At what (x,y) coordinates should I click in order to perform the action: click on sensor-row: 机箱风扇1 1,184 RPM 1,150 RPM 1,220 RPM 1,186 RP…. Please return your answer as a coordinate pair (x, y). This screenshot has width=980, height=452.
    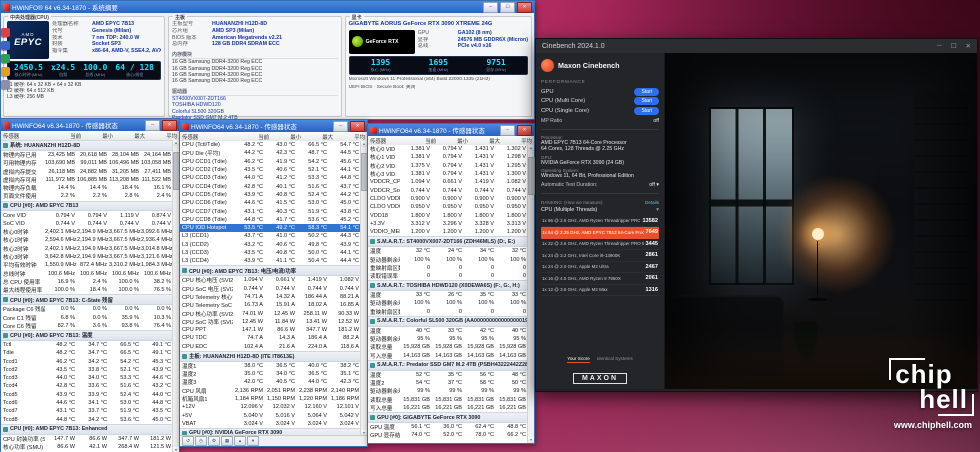
    Looking at the image, I should click on (270, 399).